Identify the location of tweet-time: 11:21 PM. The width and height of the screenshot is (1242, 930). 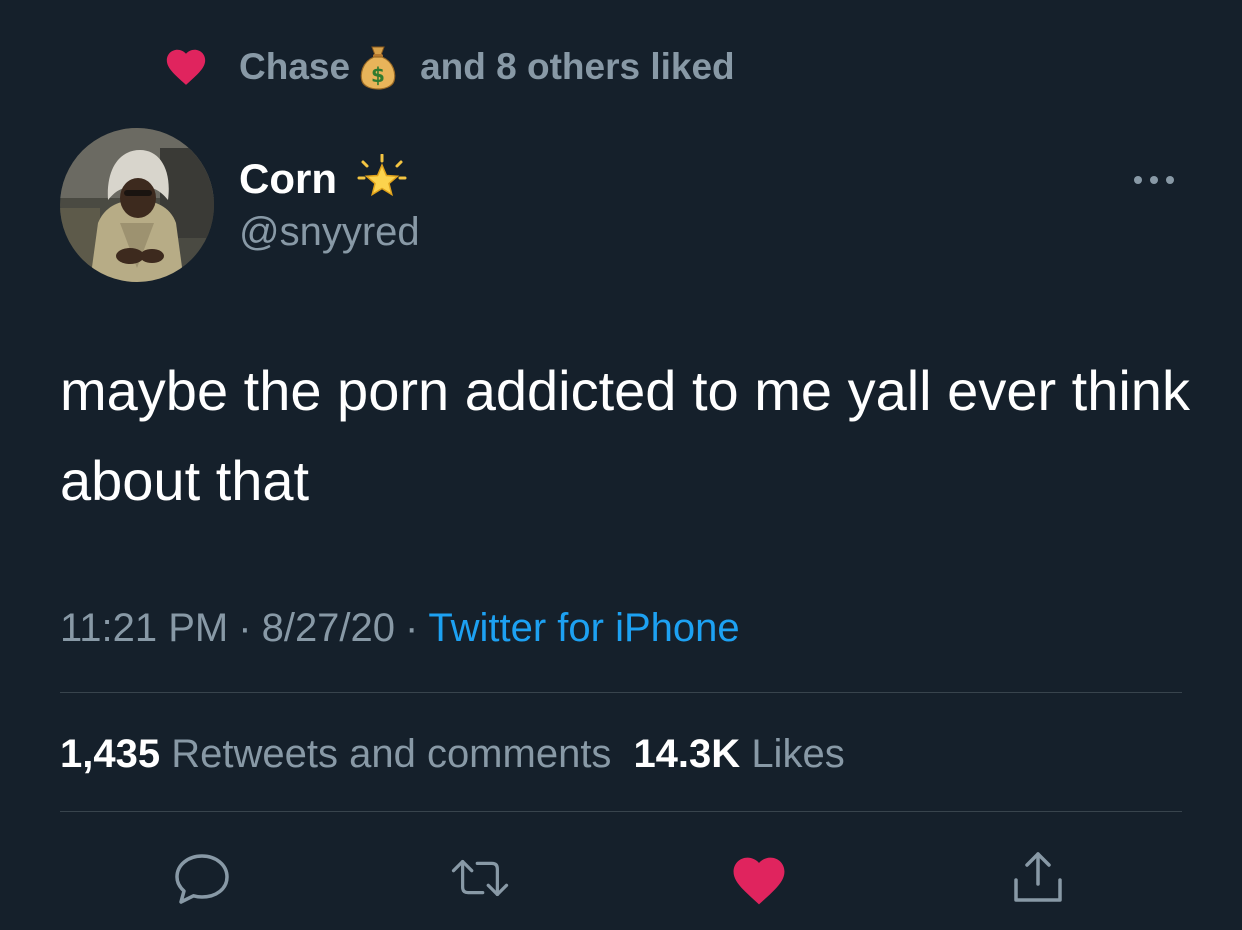
(144, 628).